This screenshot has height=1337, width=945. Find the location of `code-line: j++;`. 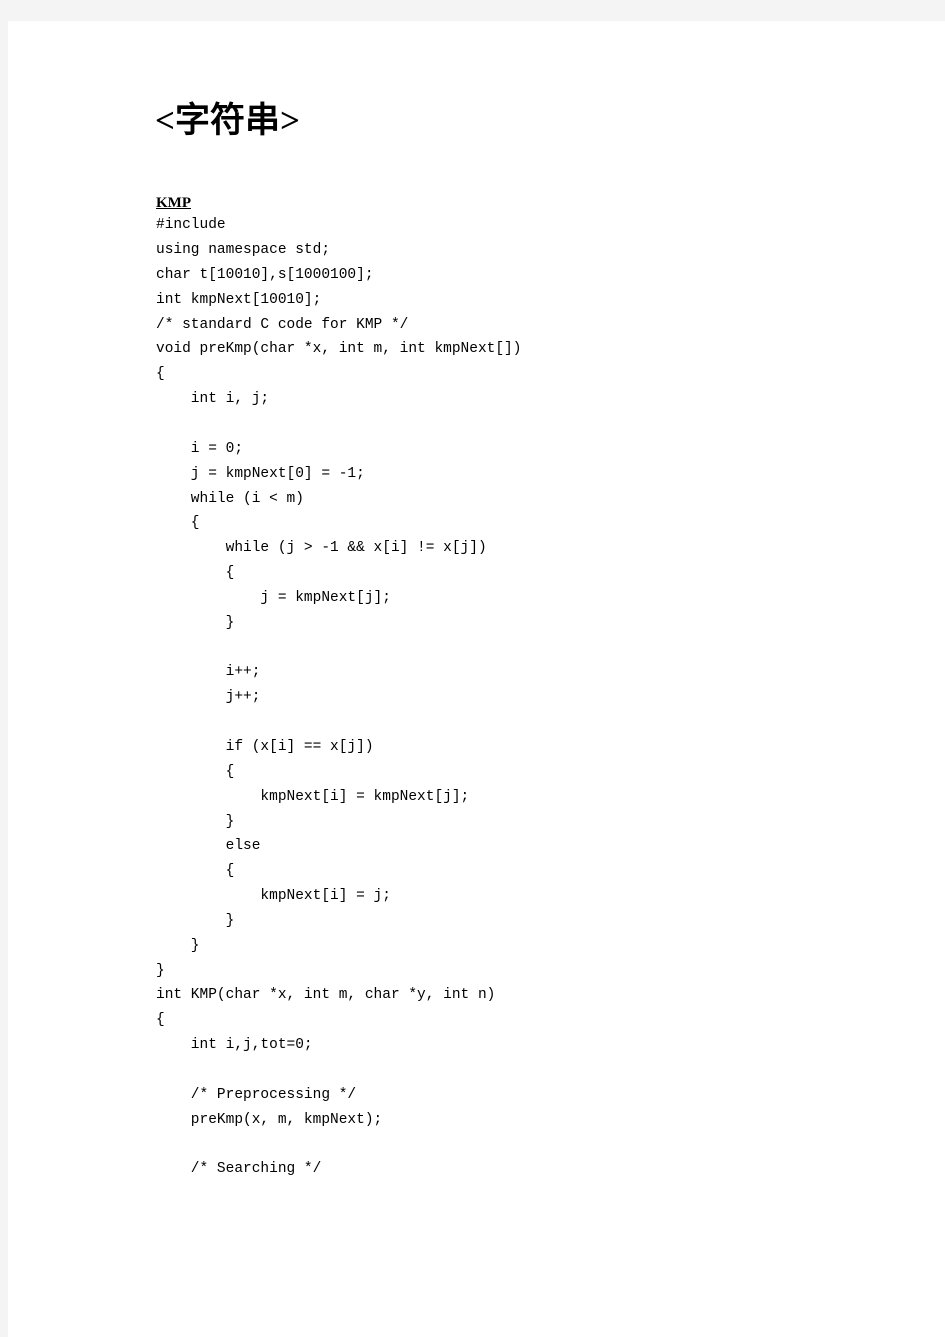

code-line: j++; is located at coordinates (208, 697).